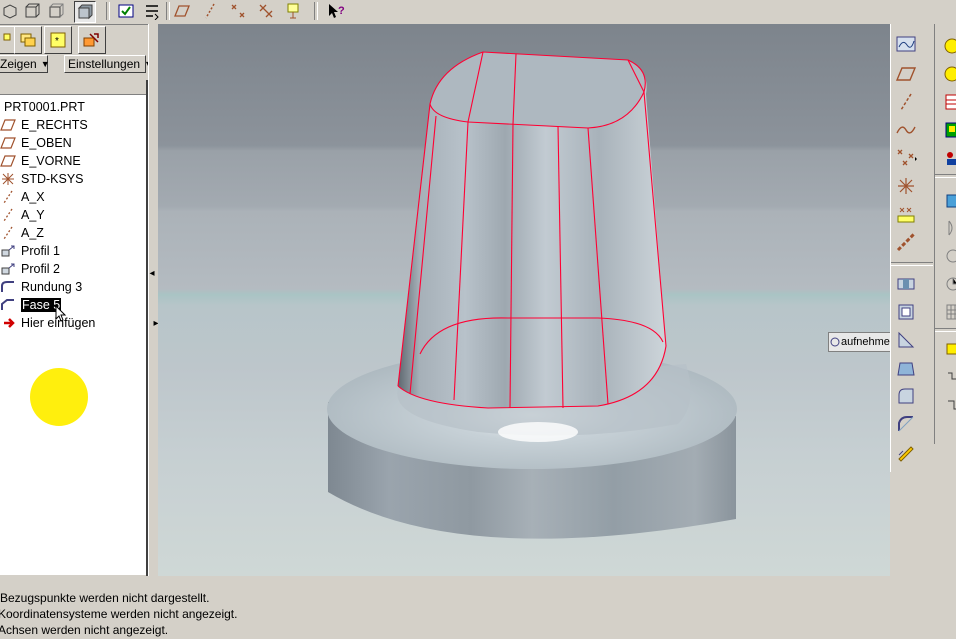 The image size is (956, 639). Describe the element at coordinates (10, 305) in the screenshot. I see `chamfer-icon` at that location.